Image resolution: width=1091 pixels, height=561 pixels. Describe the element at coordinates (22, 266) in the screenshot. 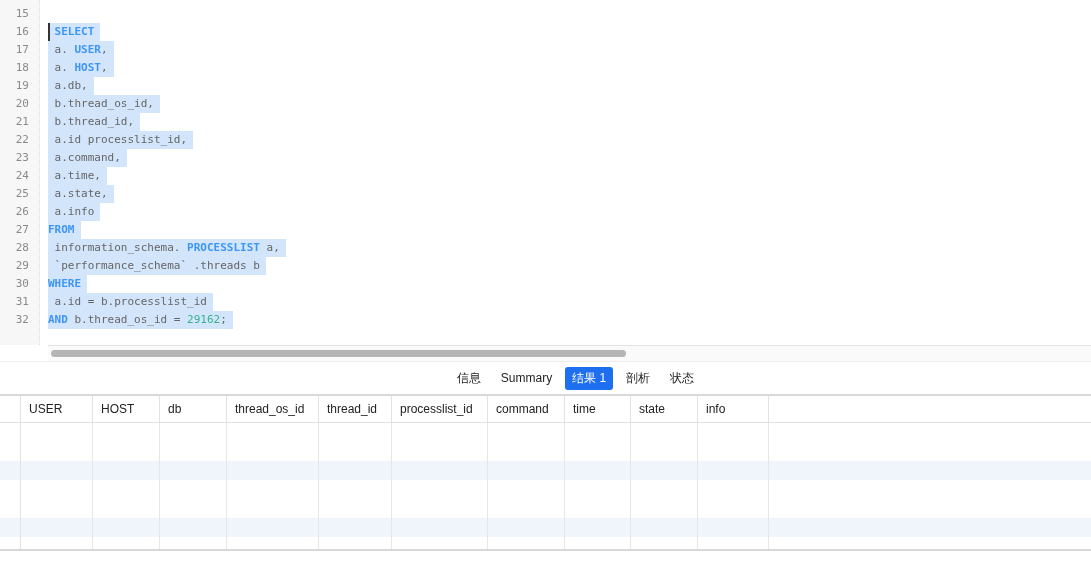

I see `line-number: 29` at that location.